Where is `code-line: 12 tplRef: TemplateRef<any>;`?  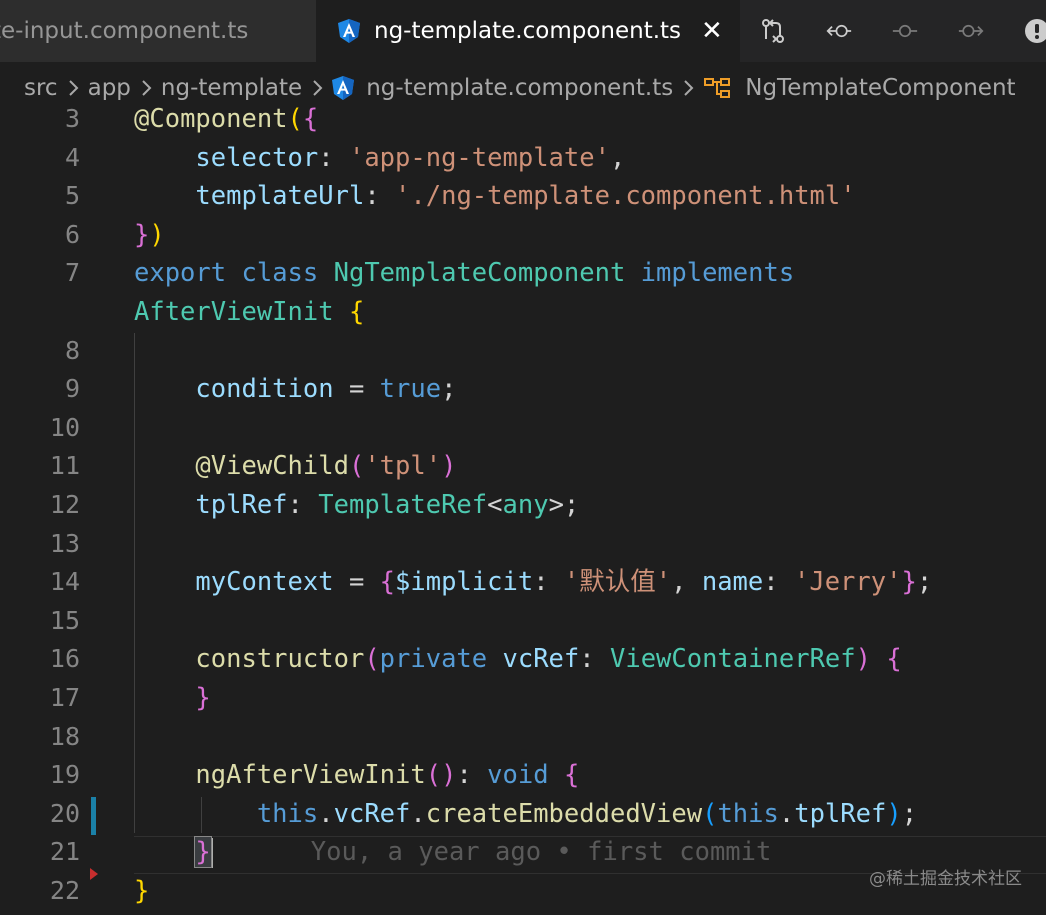 code-line: 12 tplRef: TemplateRef<any>; is located at coordinates (523, 505).